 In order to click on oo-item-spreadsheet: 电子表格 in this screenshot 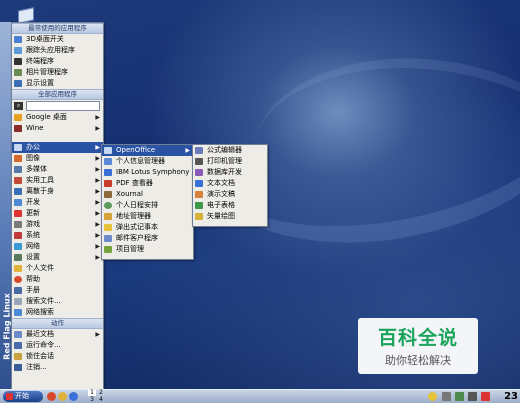, I will do `click(230, 205)`.